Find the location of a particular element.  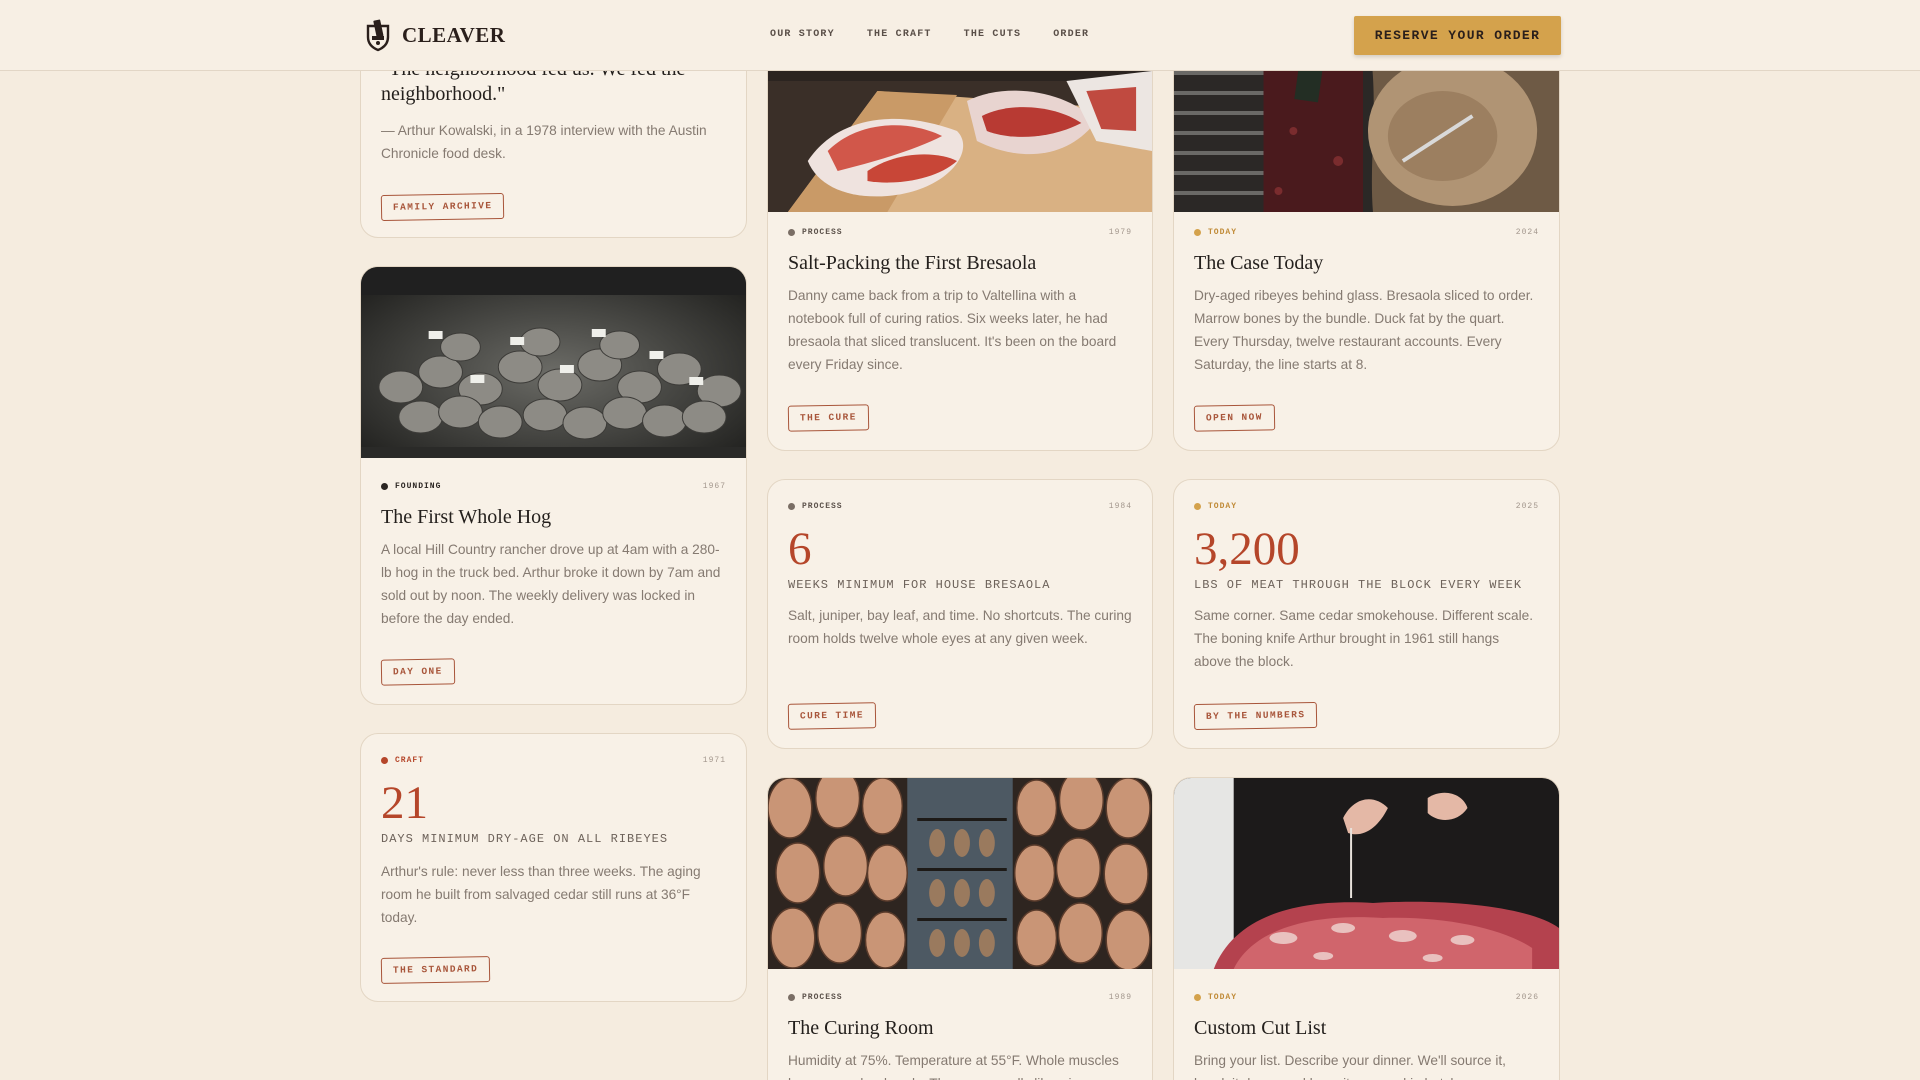

stat-label: WEEKS MINIMUM FOR HOUSE BRESAOLA is located at coordinates (919, 585).